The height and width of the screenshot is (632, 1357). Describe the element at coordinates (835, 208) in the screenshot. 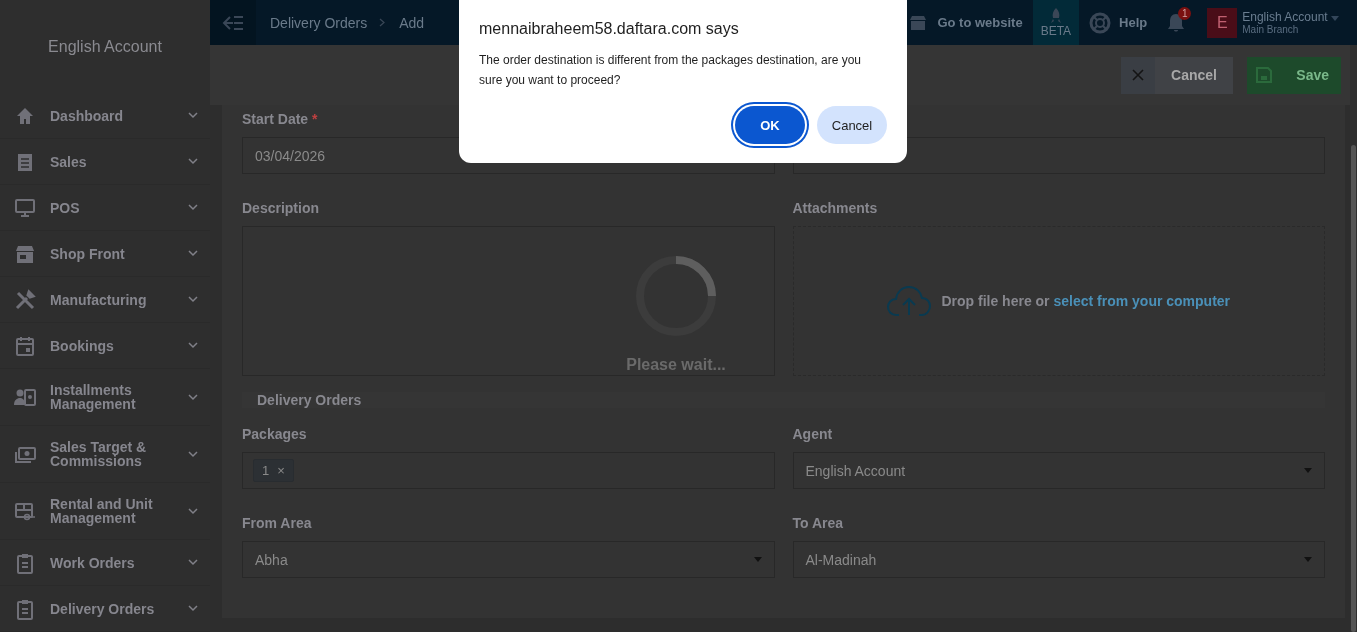

I see `field-label: Attachments` at that location.